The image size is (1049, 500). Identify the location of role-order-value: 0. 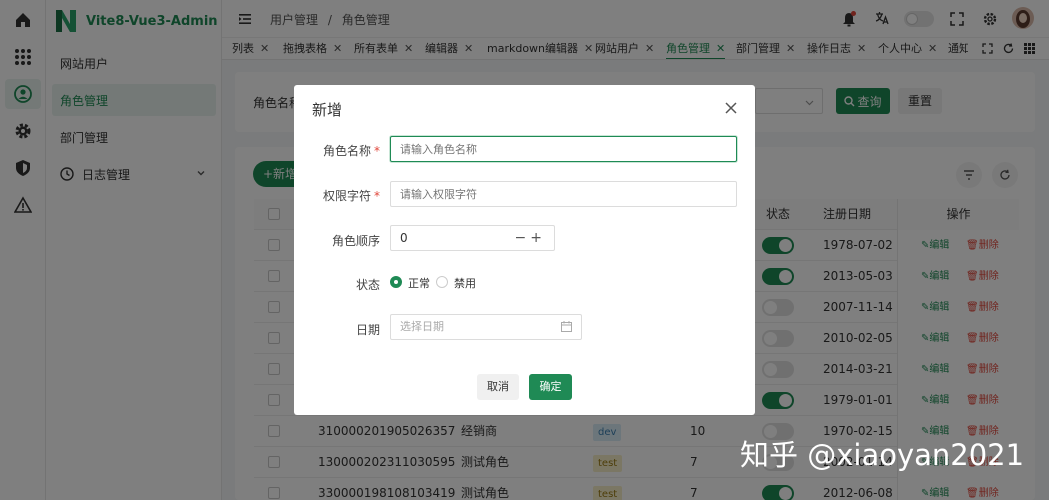
(404, 238).